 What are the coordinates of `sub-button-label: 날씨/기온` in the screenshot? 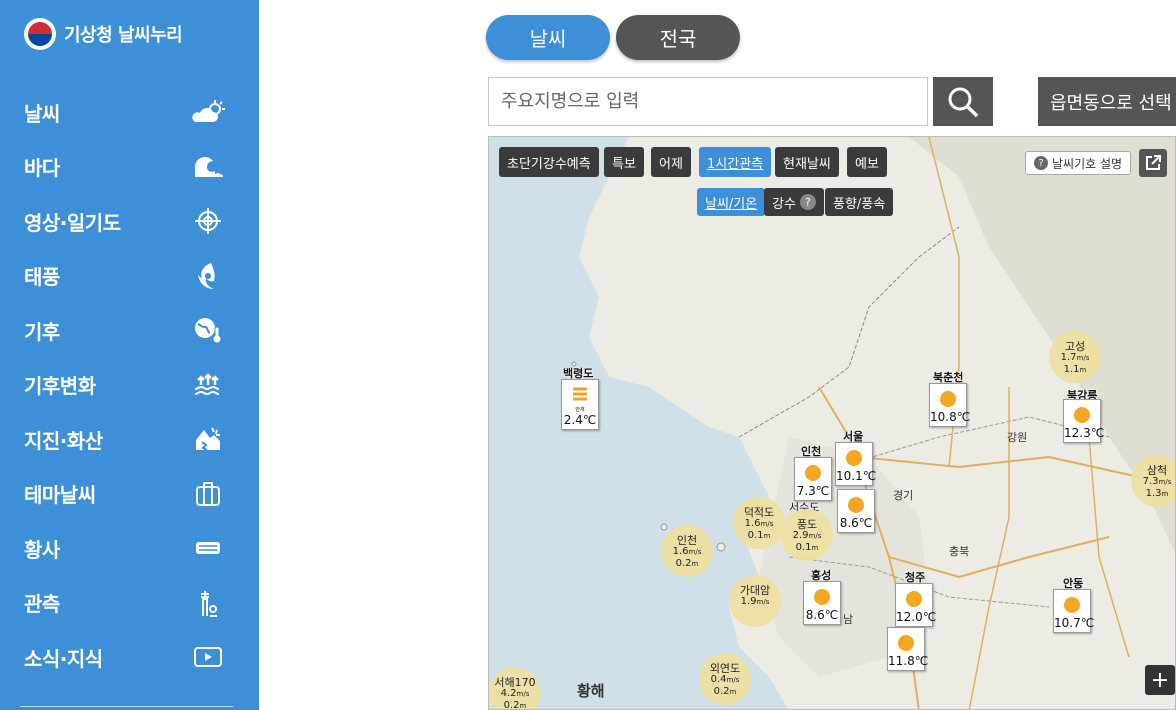 It's located at (731, 204).